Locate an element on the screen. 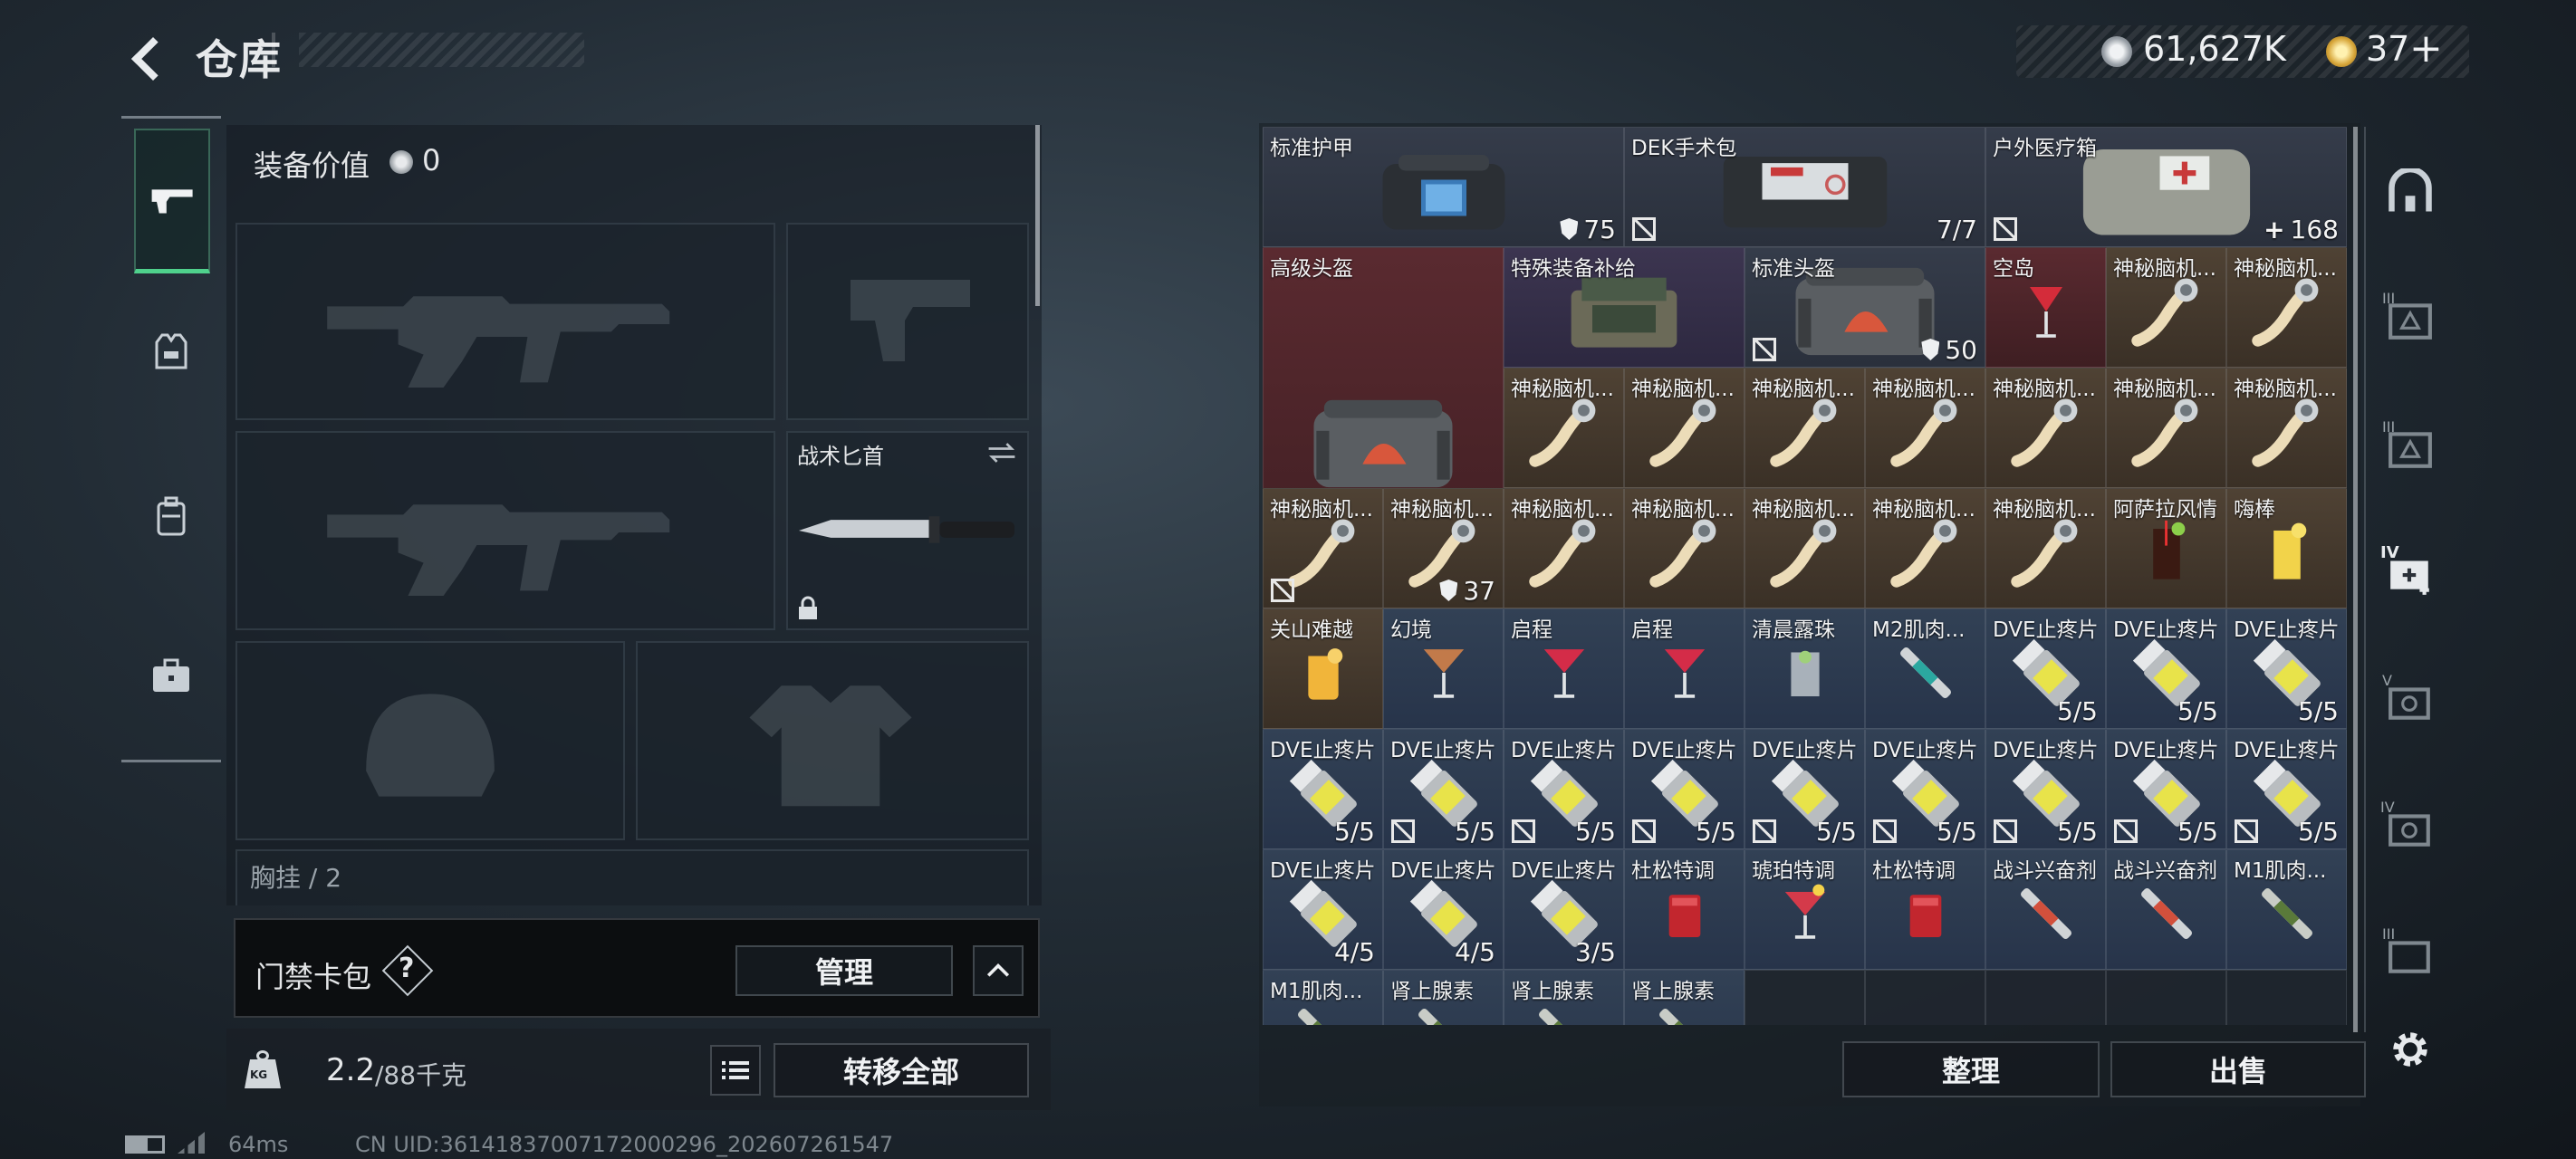  side-tab-medical: IV is located at coordinates (2410, 573).